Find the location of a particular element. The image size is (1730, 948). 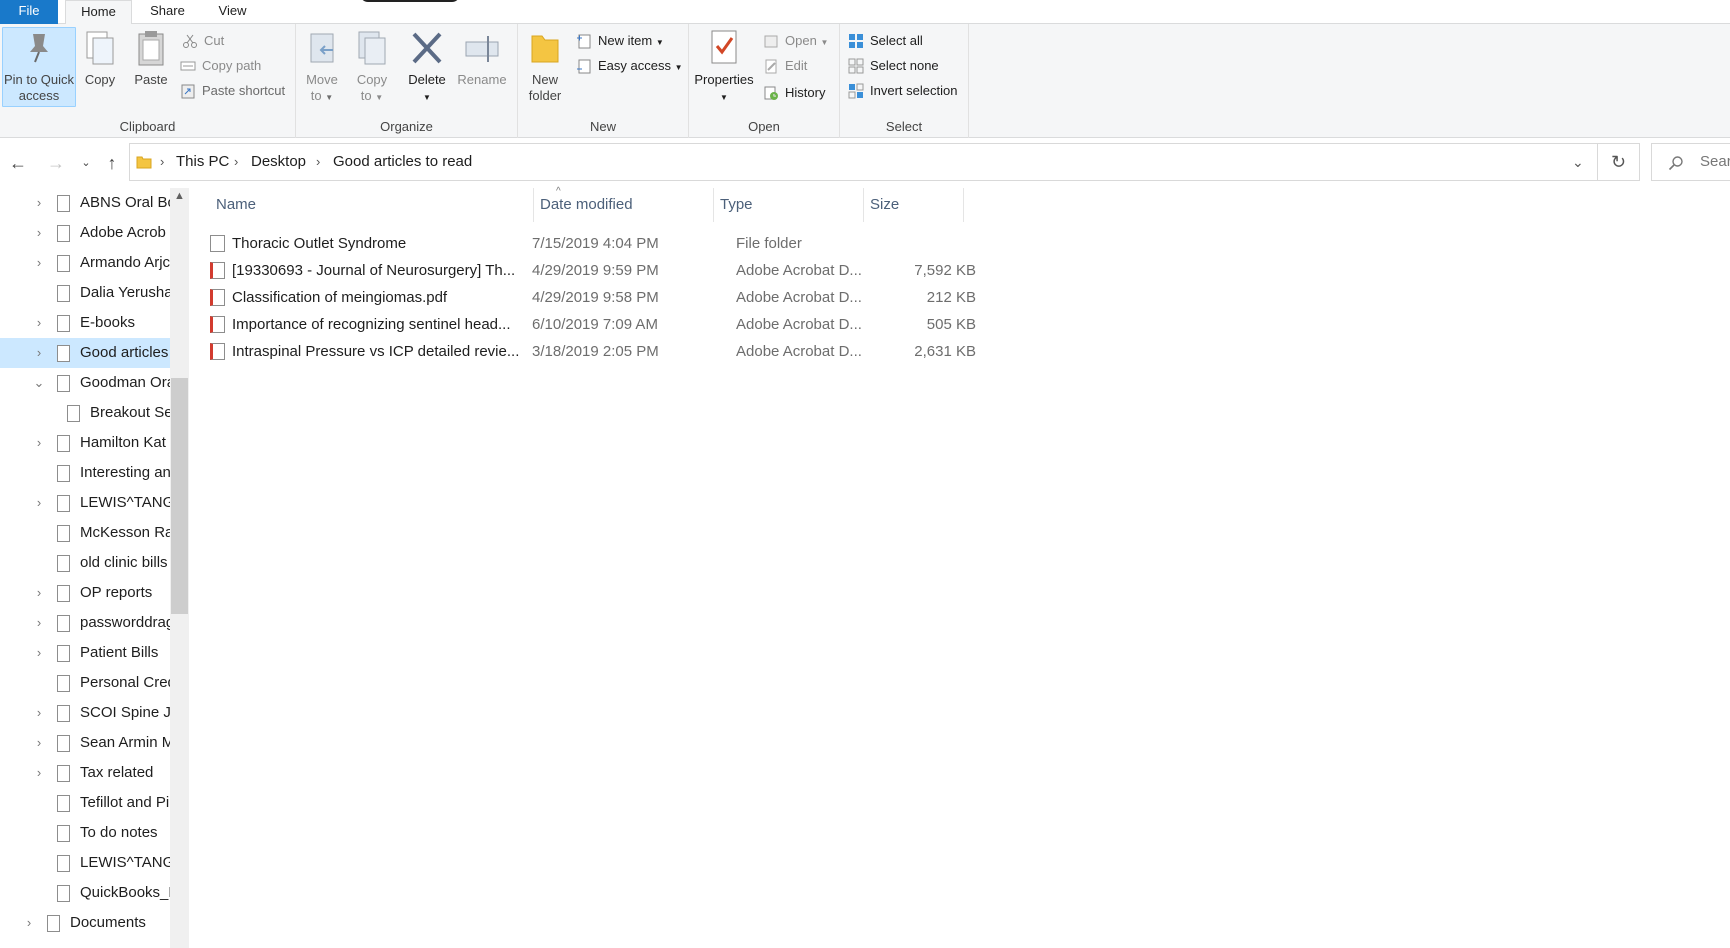

navigation-scrollbar: ▲ is located at coordinates (179, 568).